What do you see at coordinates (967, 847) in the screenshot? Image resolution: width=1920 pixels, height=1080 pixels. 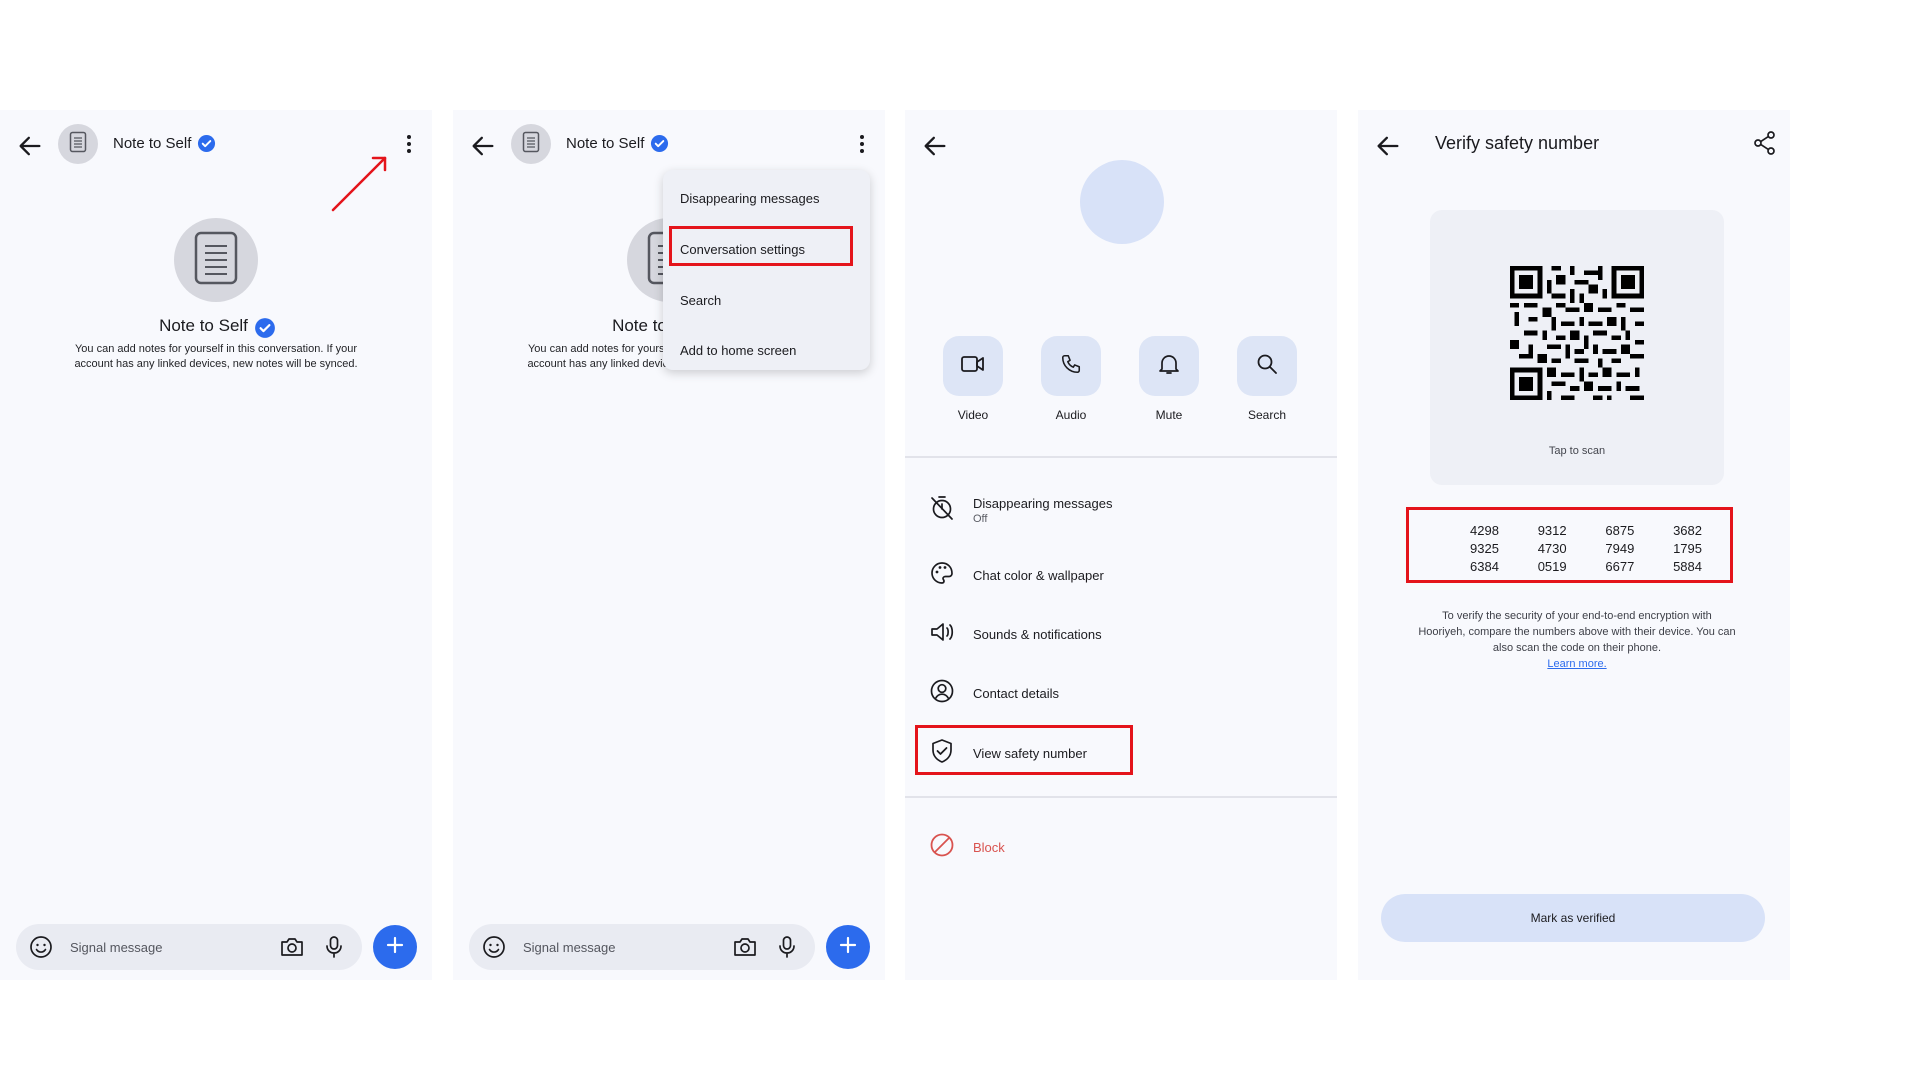 I see `block-button: Block` at bounding box center [967, 847].